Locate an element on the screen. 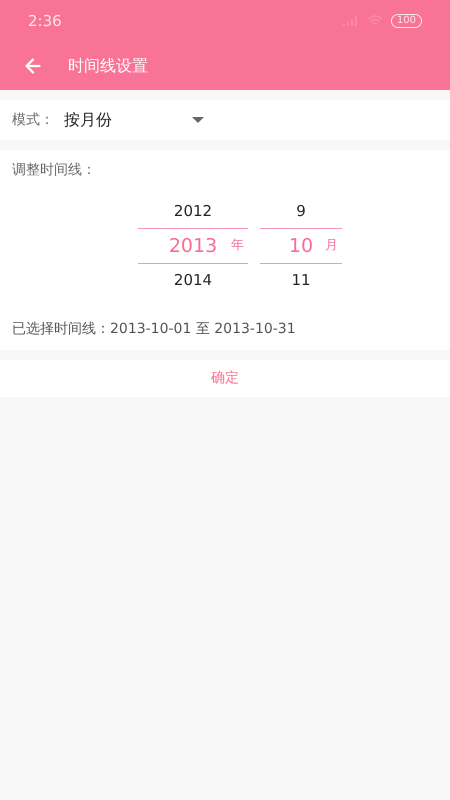 Image resolution: width=450 pixels, height=800 pixels. picker-unit: 月 is located at coordinates (331, 246).